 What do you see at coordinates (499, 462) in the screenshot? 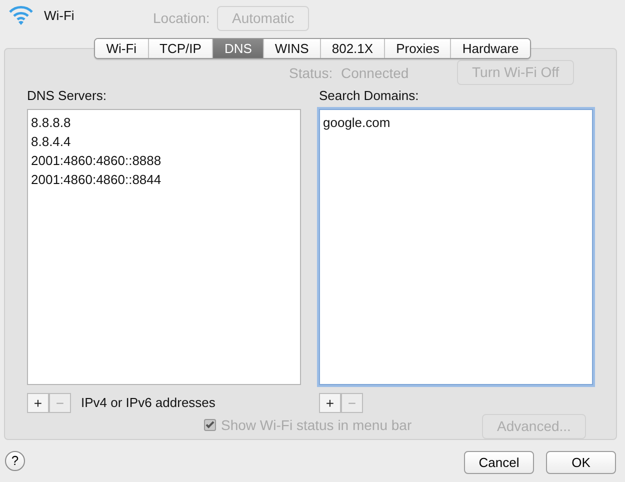
I see `dialog-button: Cancel` at bounding box center [499, 462].